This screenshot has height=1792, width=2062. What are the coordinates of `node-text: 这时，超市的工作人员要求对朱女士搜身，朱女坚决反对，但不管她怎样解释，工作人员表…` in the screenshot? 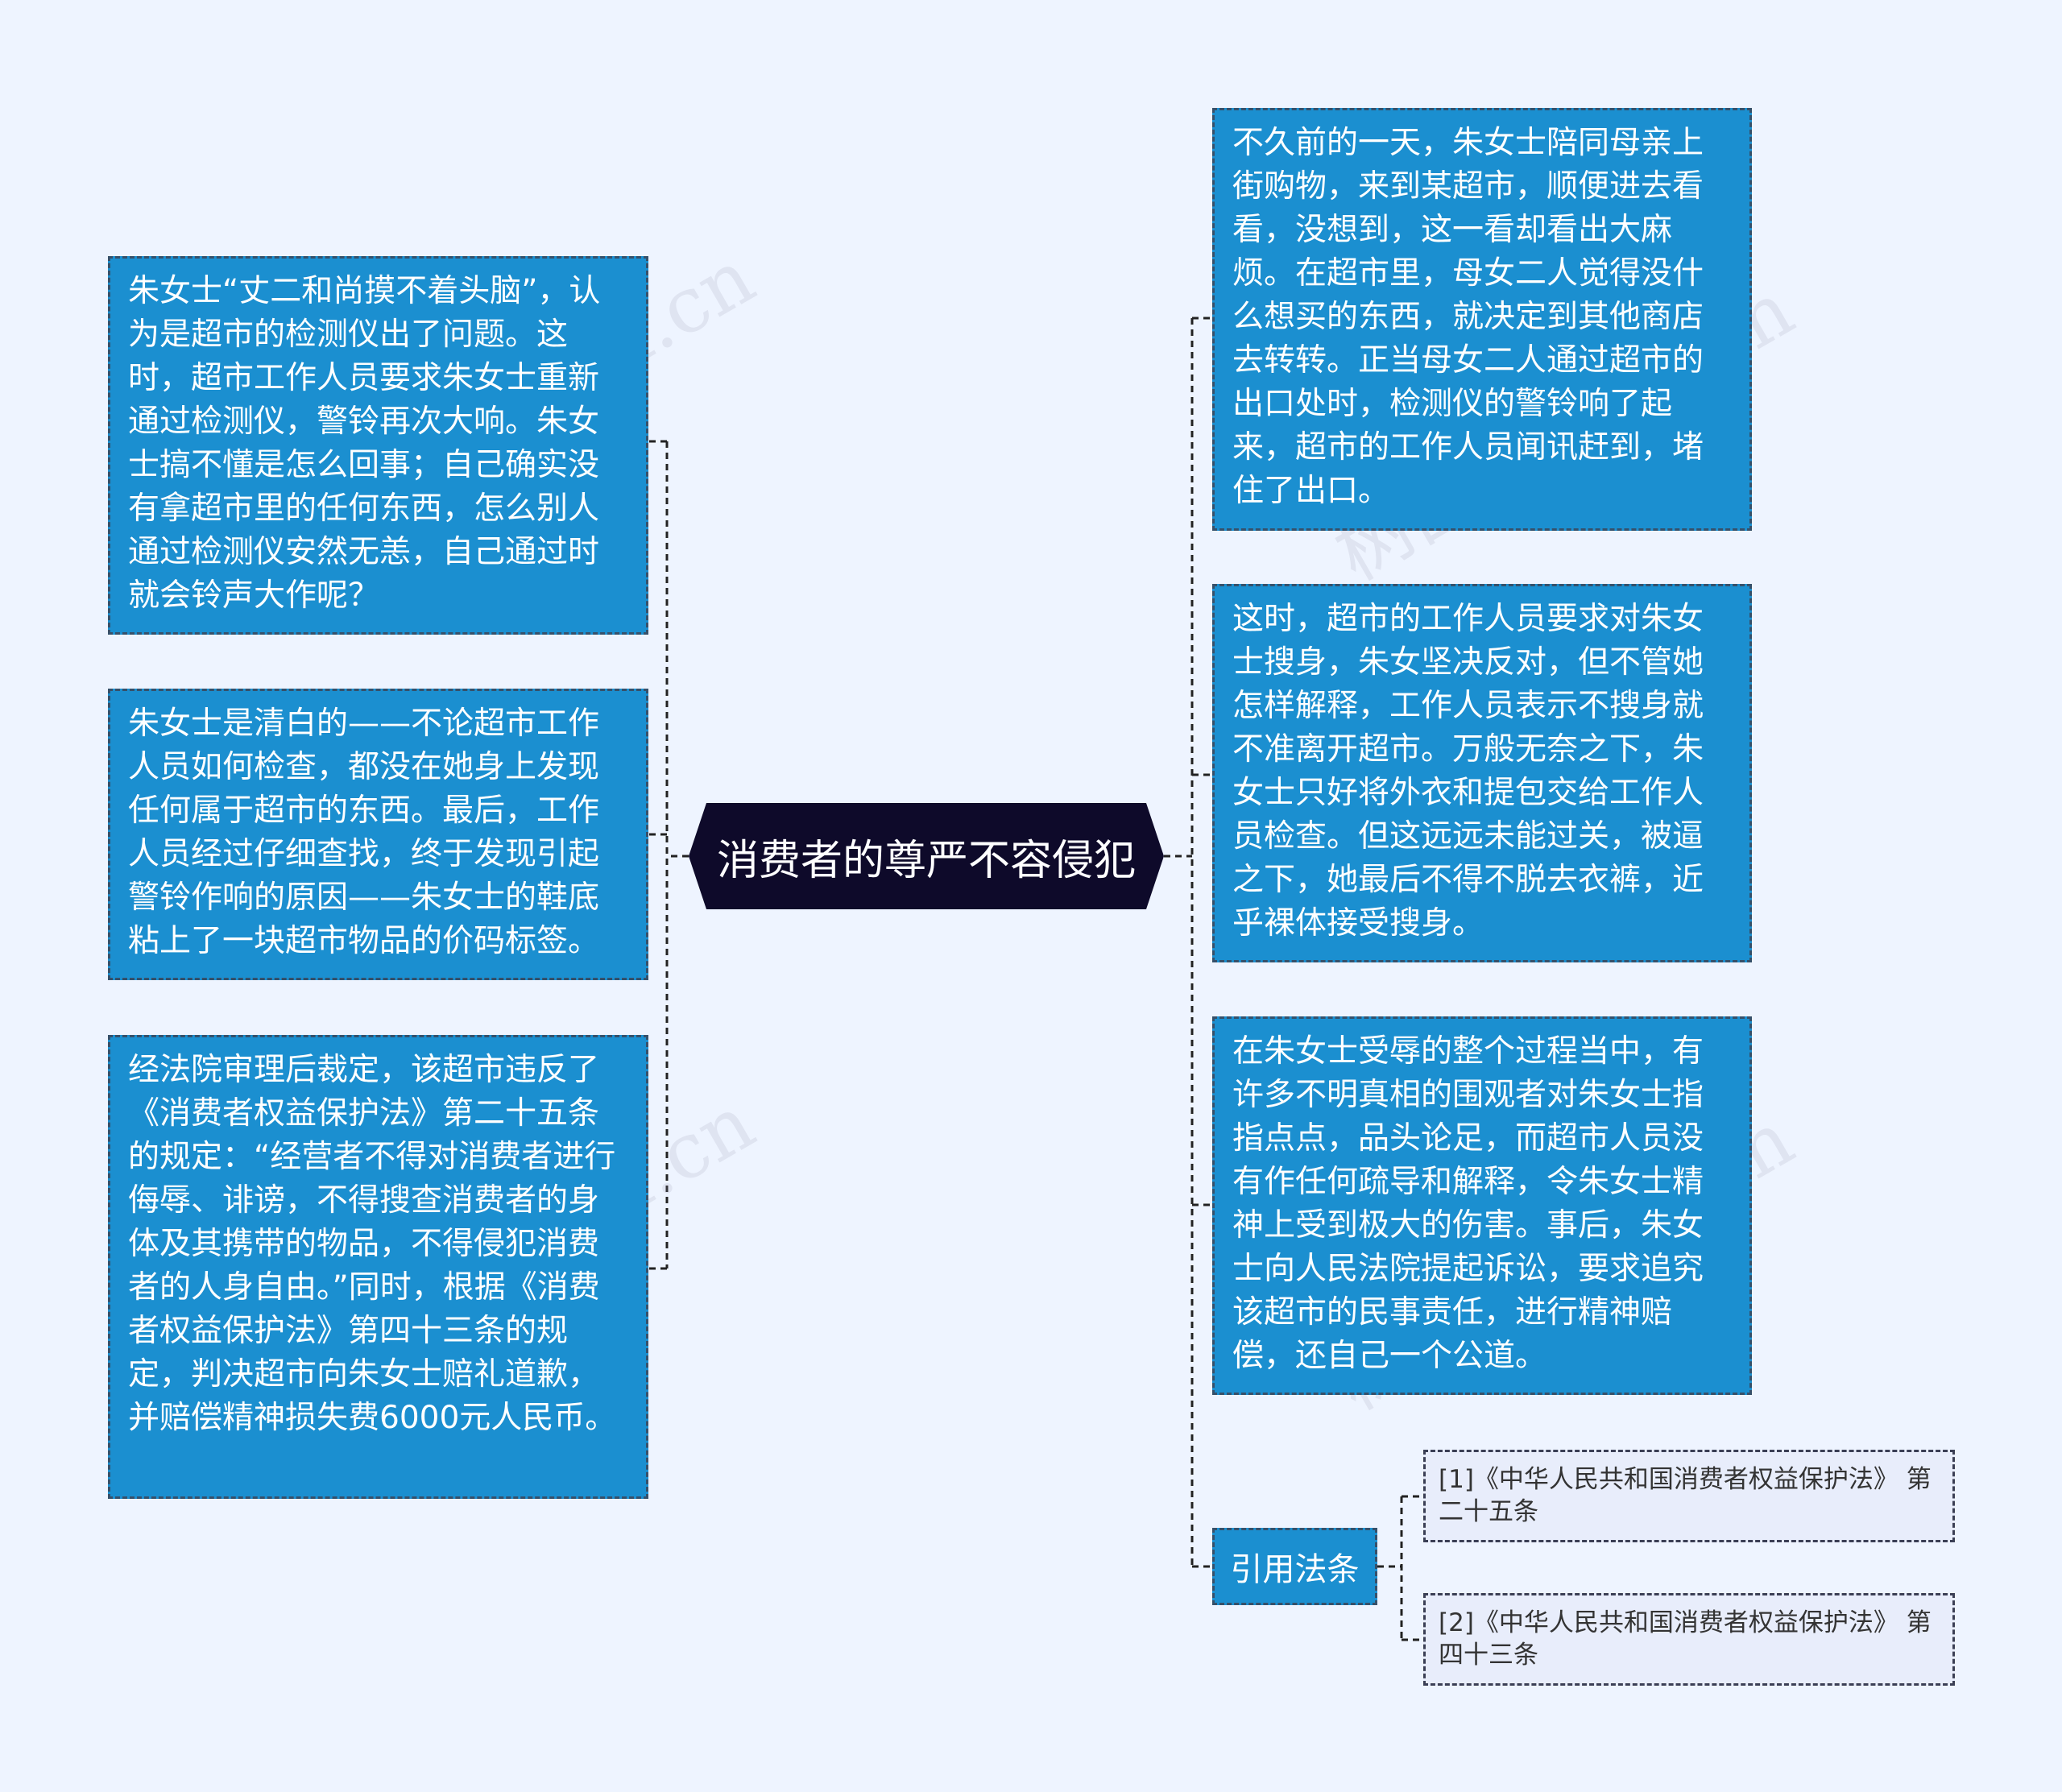 It's located at (1468, 771).